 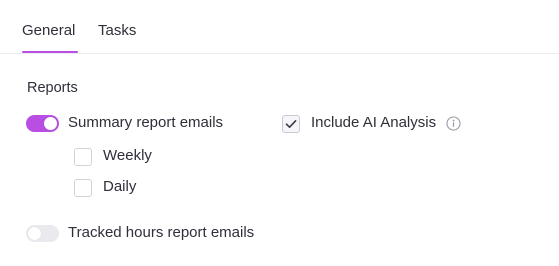 I want to click on daily-checkbox, so click(x=83, y=188).